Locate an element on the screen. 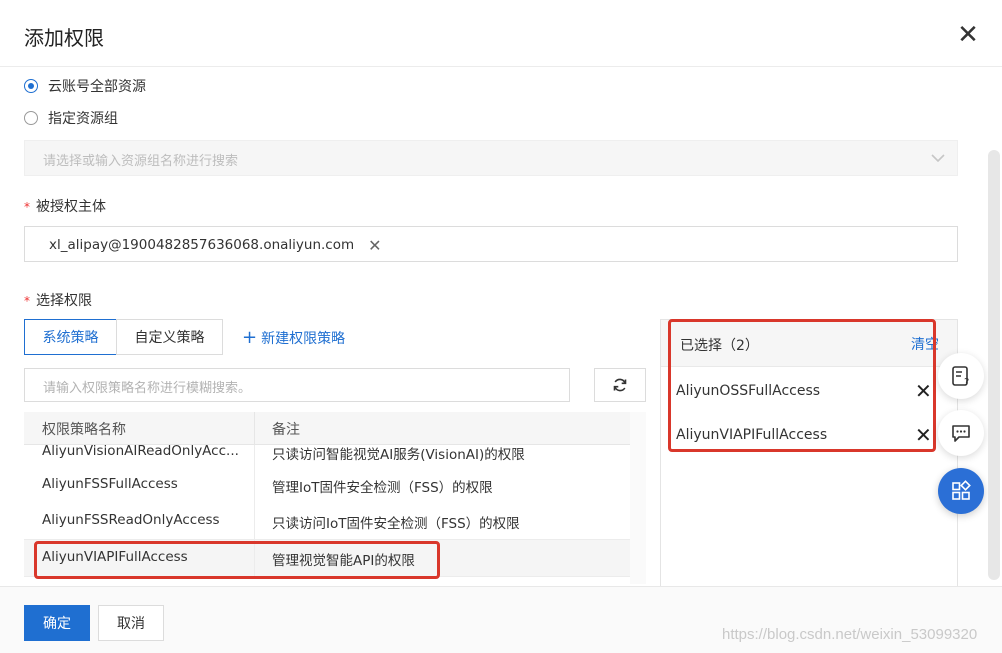 Image resolution: width=1002 pixels, height=653 pixels. policy-search-input: 请输入权限策略名称进行模糊搜索。 is located at coordinates (297, 385).